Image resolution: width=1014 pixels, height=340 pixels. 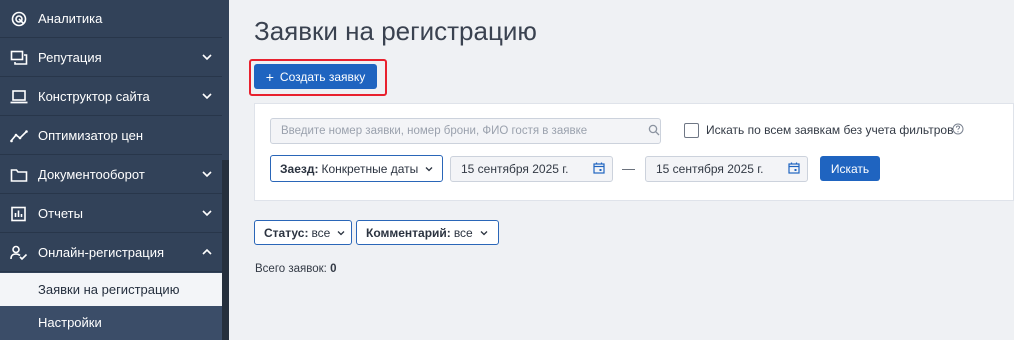 What do you see at coordinates (691, 130) in the screenshot?
I see `search-all-checkbox` at bounding box center [691, 130].